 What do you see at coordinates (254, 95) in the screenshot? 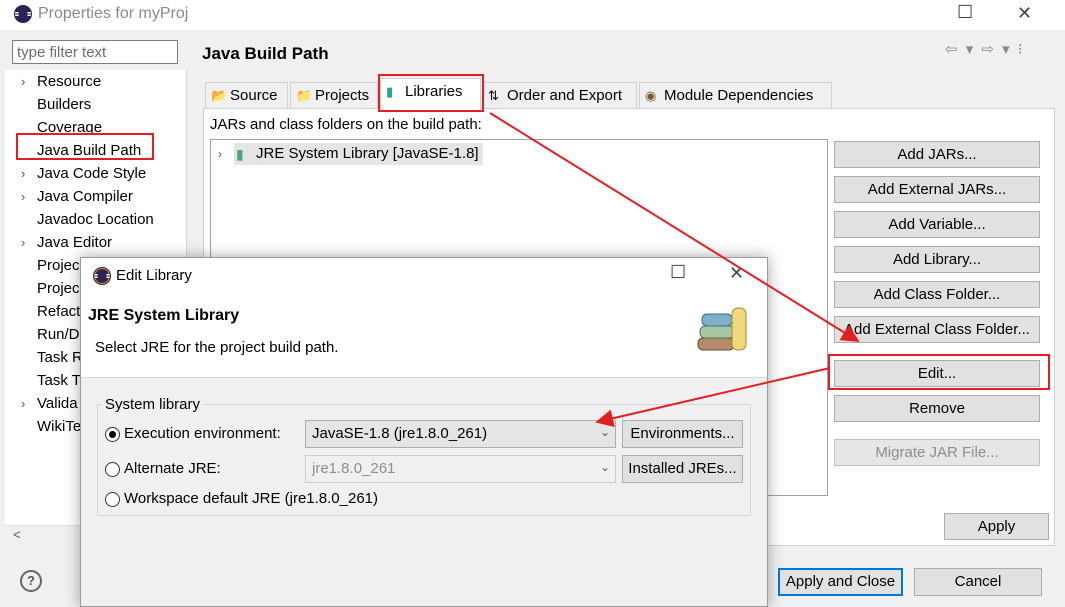
I see `tab-label: Source` at bounding box center [254, 95].